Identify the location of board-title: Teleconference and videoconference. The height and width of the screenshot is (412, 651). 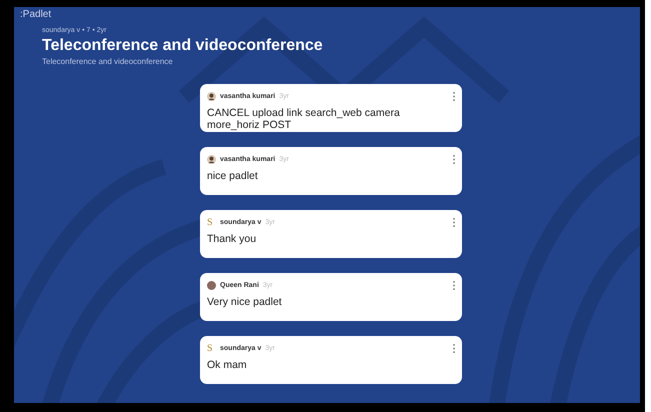
(183, 46).